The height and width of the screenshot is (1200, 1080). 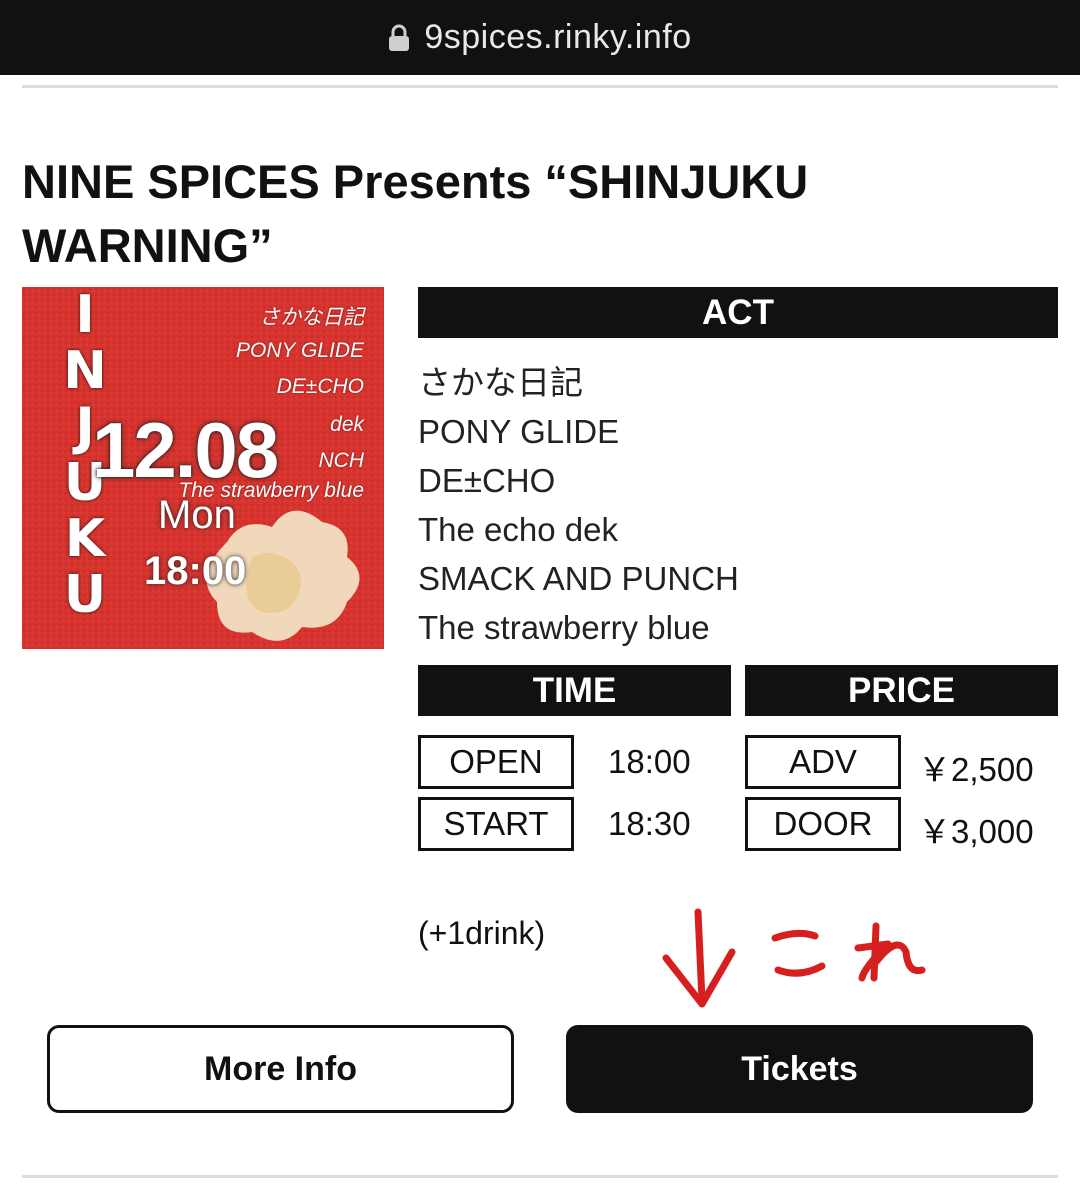 I want to click on start-time: 18:30, so click(x=649, y=823).